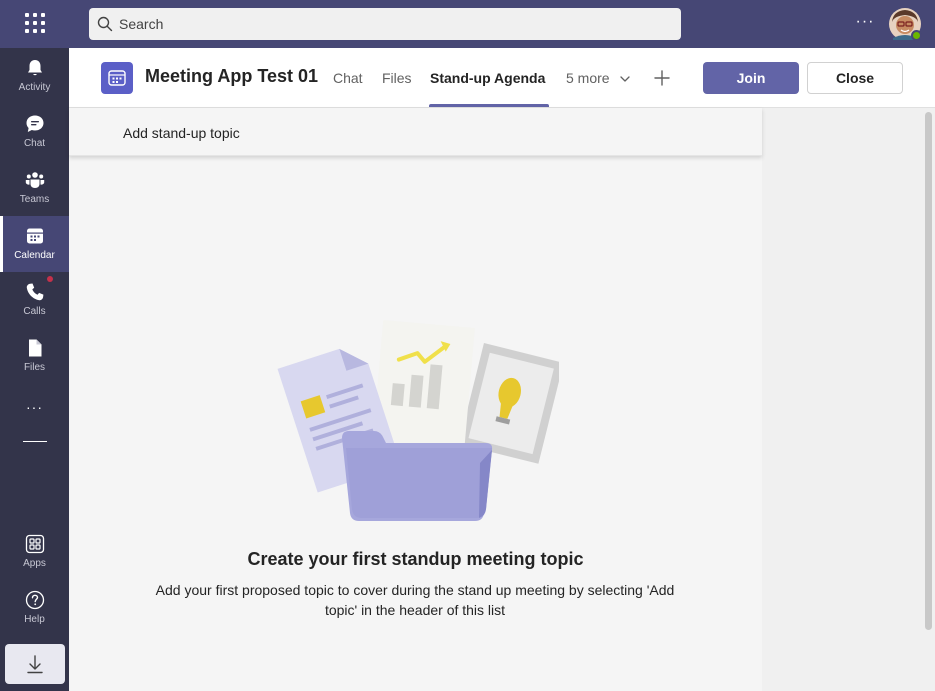 This screenshot has height=691, width=935. Describe the element at coordinates (35, 441) in the screenshot. I see `rail-divider` at that location.